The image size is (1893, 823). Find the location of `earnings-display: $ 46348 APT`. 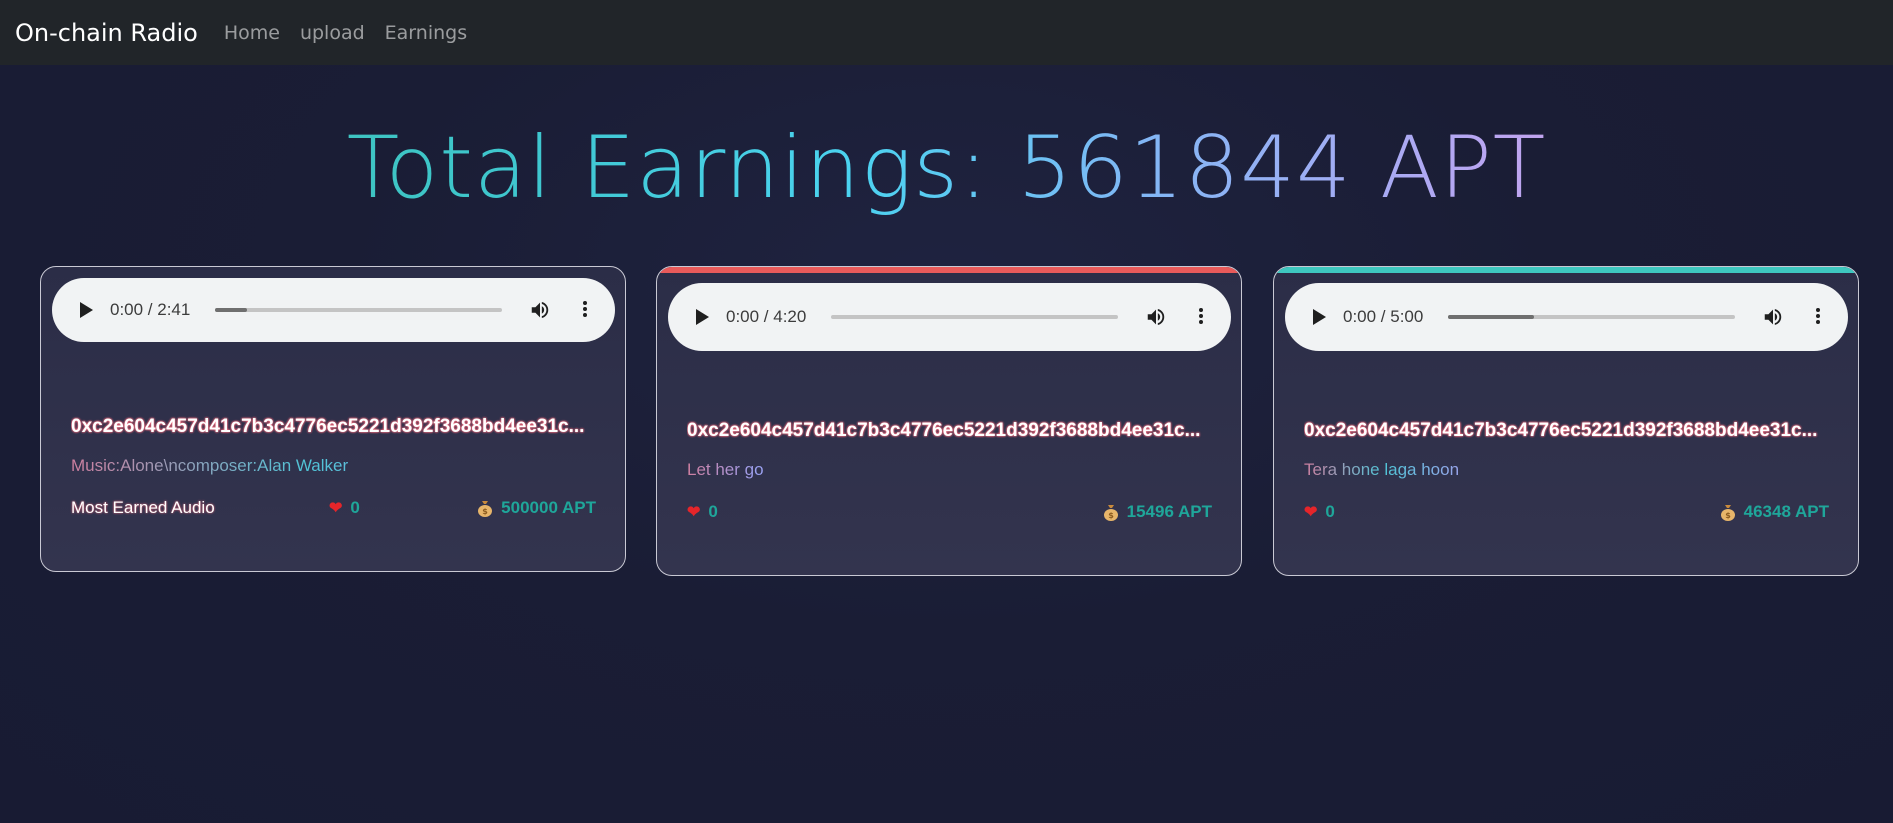

earnings-display: $ 46348 APT is located at coordinates (1774, 512).